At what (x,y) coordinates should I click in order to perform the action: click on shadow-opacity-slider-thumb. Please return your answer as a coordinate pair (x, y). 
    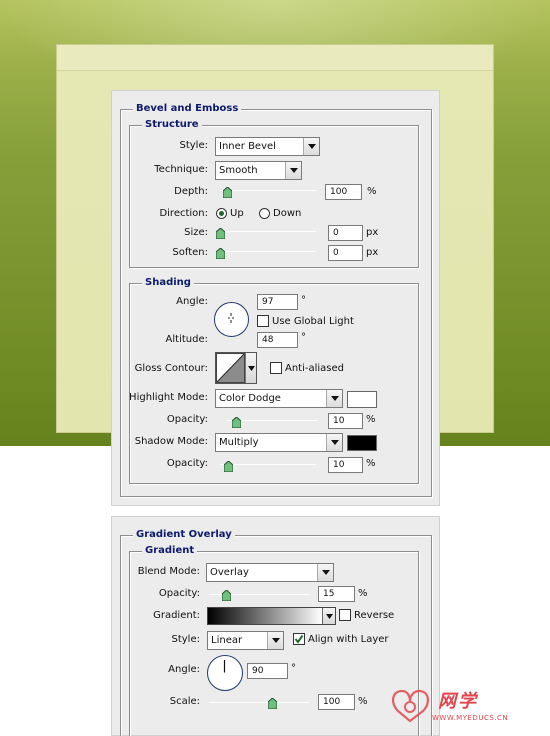
    Looking at the image, I should click on (228, 466).